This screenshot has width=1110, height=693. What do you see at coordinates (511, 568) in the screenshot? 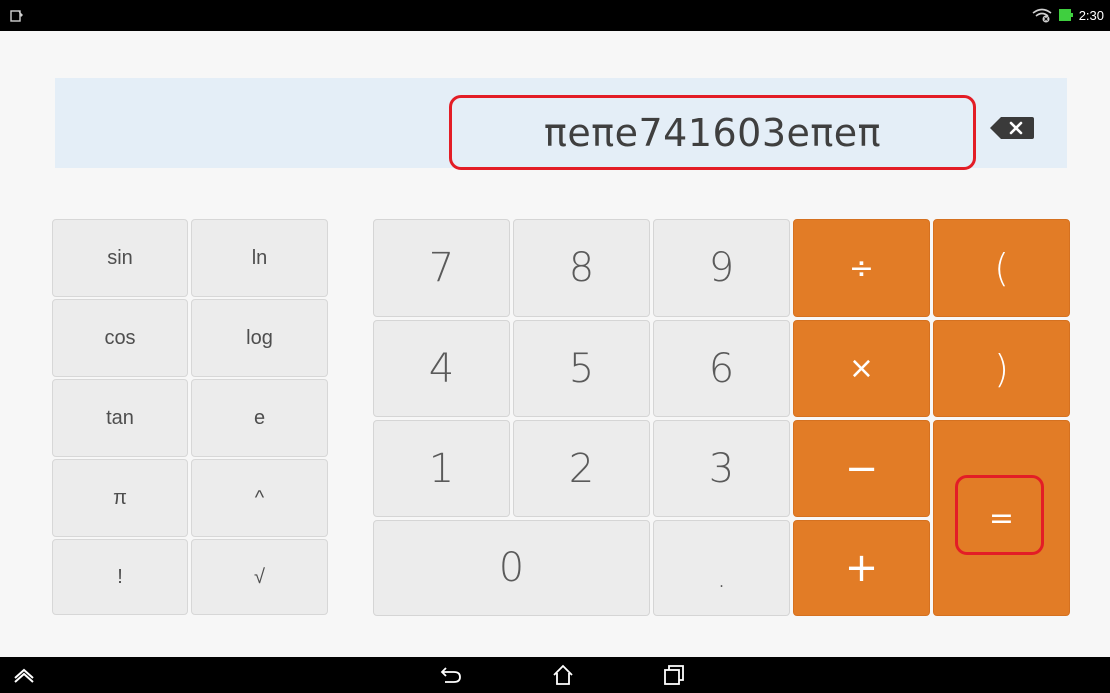
I see `digit-0-button: 0` at bounding box center [511, 568].